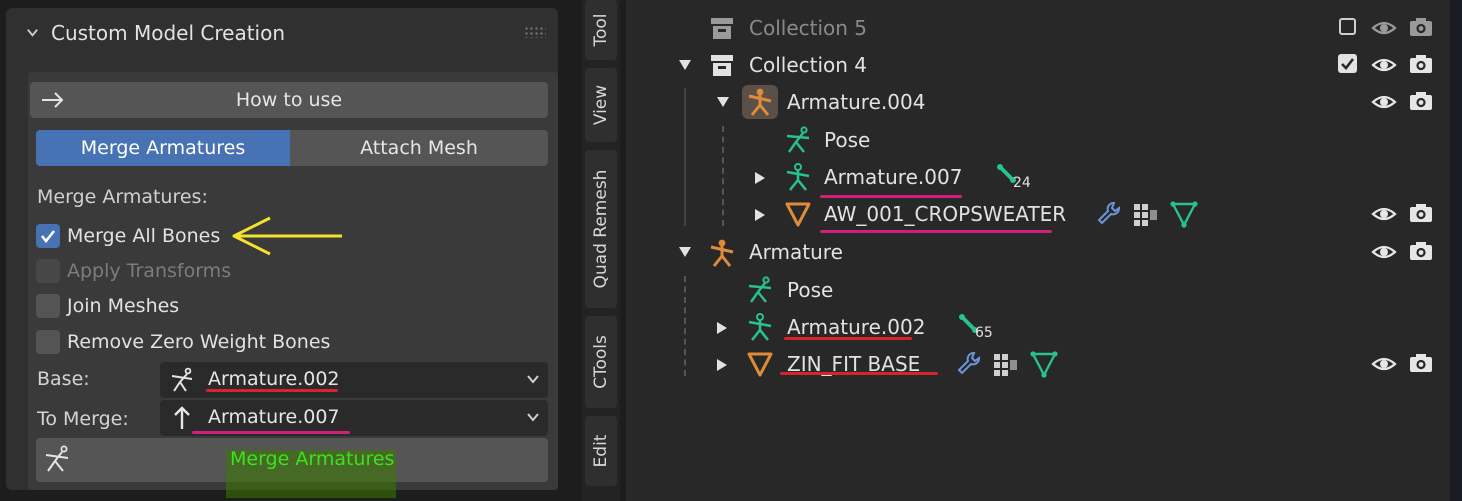 The height and width of the screenshot is (501, 1462). I want to click on tab-label: Edit, so click(601, 451).